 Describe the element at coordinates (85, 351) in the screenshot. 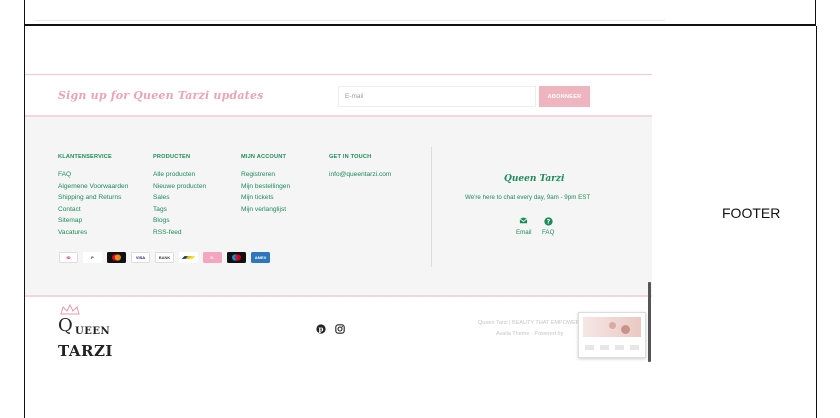

I see `logo-tarzi: TARZI` at that location.